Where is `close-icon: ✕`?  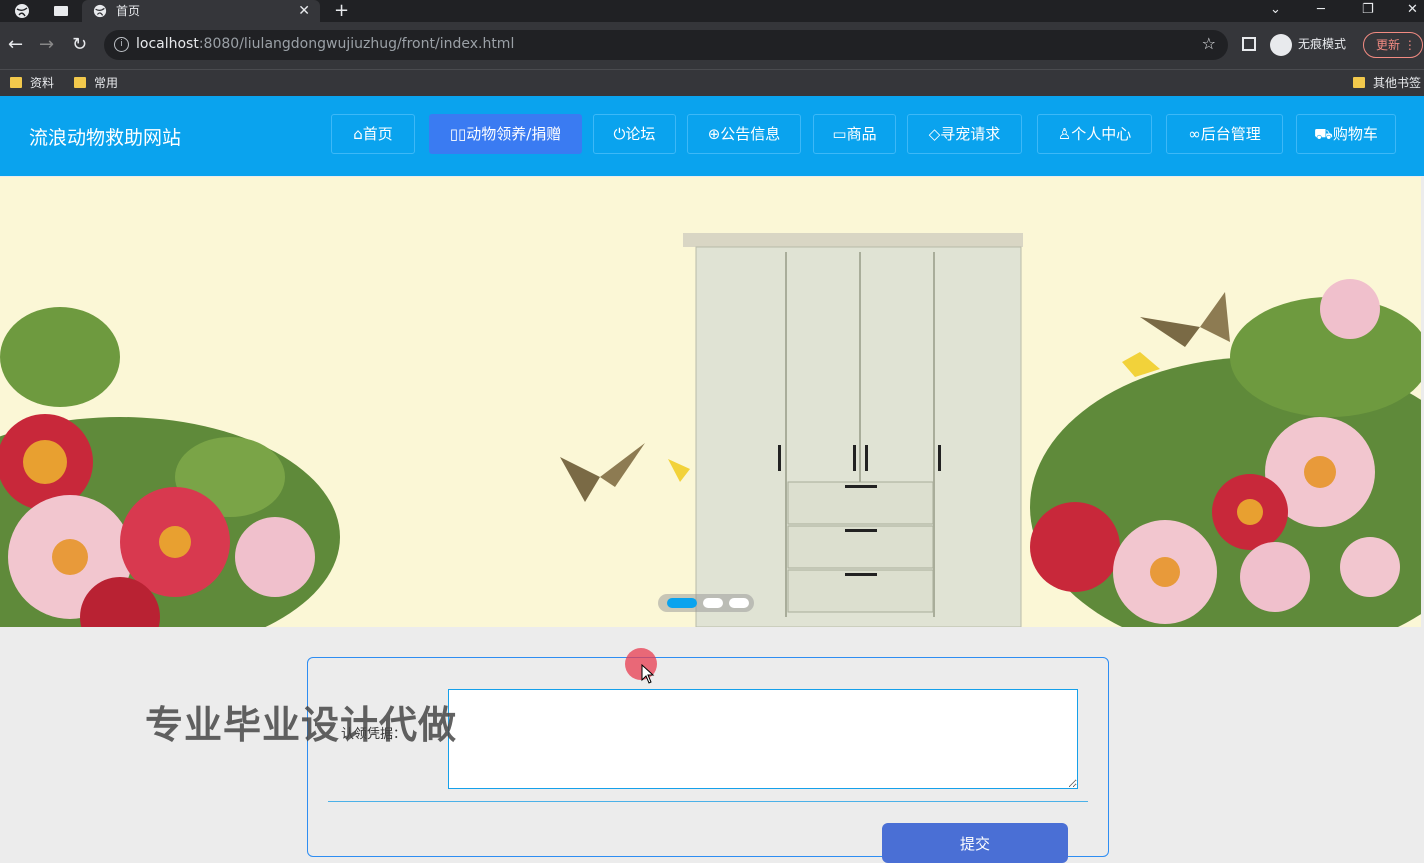 close-icon: ✕ is located at coordinates (304, 11).